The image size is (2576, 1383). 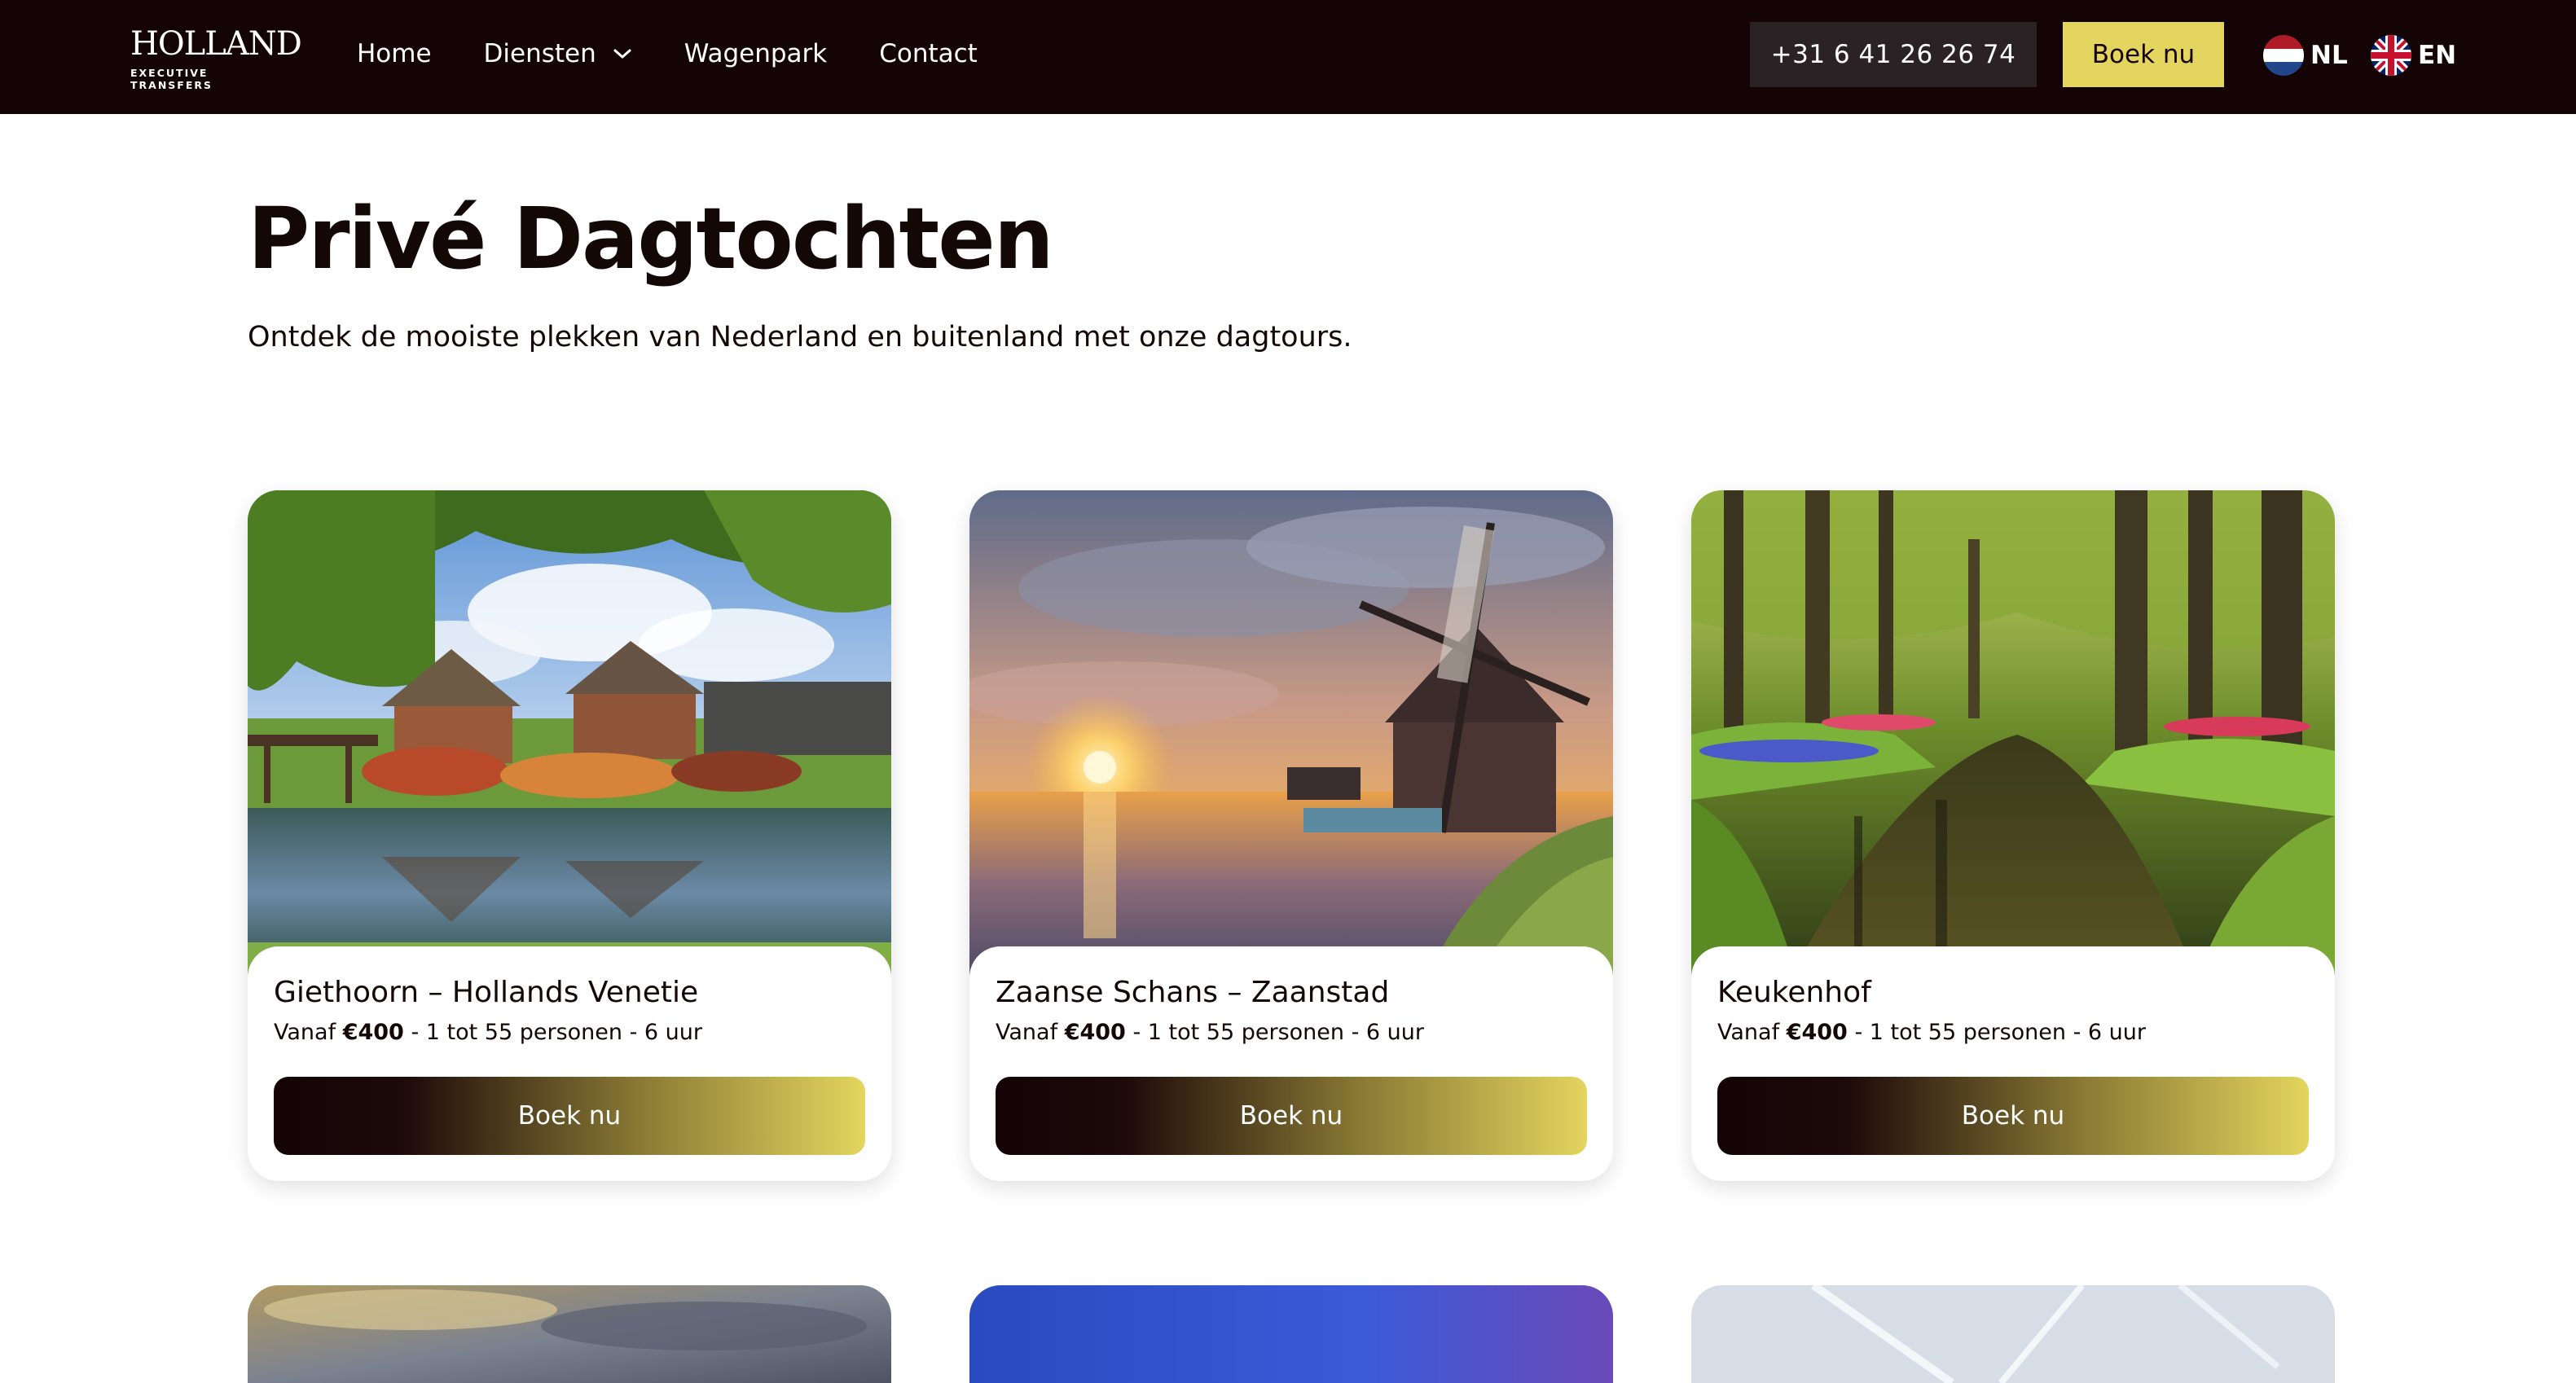 What do you see at coordinates (1893, 54) in the screenshot?
I see `phone-number-button: +31 6 41 26 26 74` at bounding box center [1893, 54].